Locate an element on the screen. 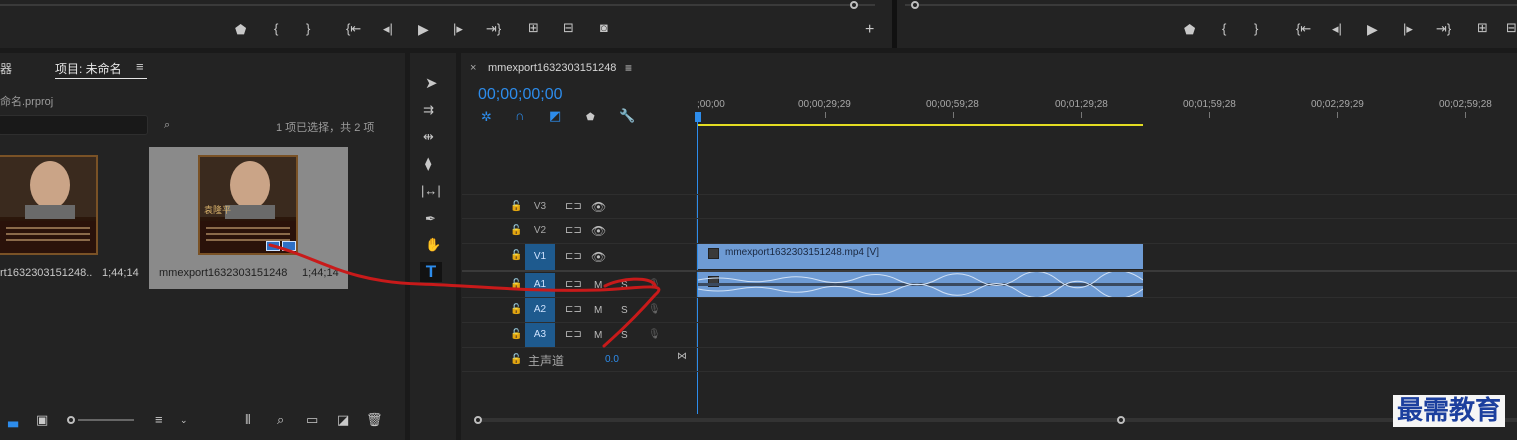 Image resolution: width=1517 pixels, height=440 pixels. razor-tool-icon: ⧫ is located at coordinates (428, 164).